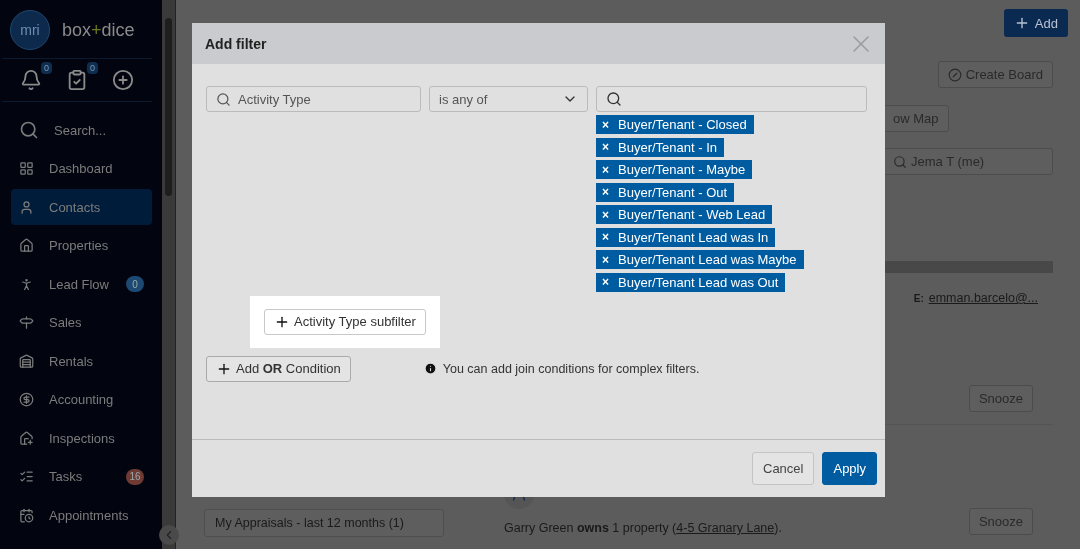  I want to click on value-tag: × Buyer/Tenant - Out, so click(665, 192).